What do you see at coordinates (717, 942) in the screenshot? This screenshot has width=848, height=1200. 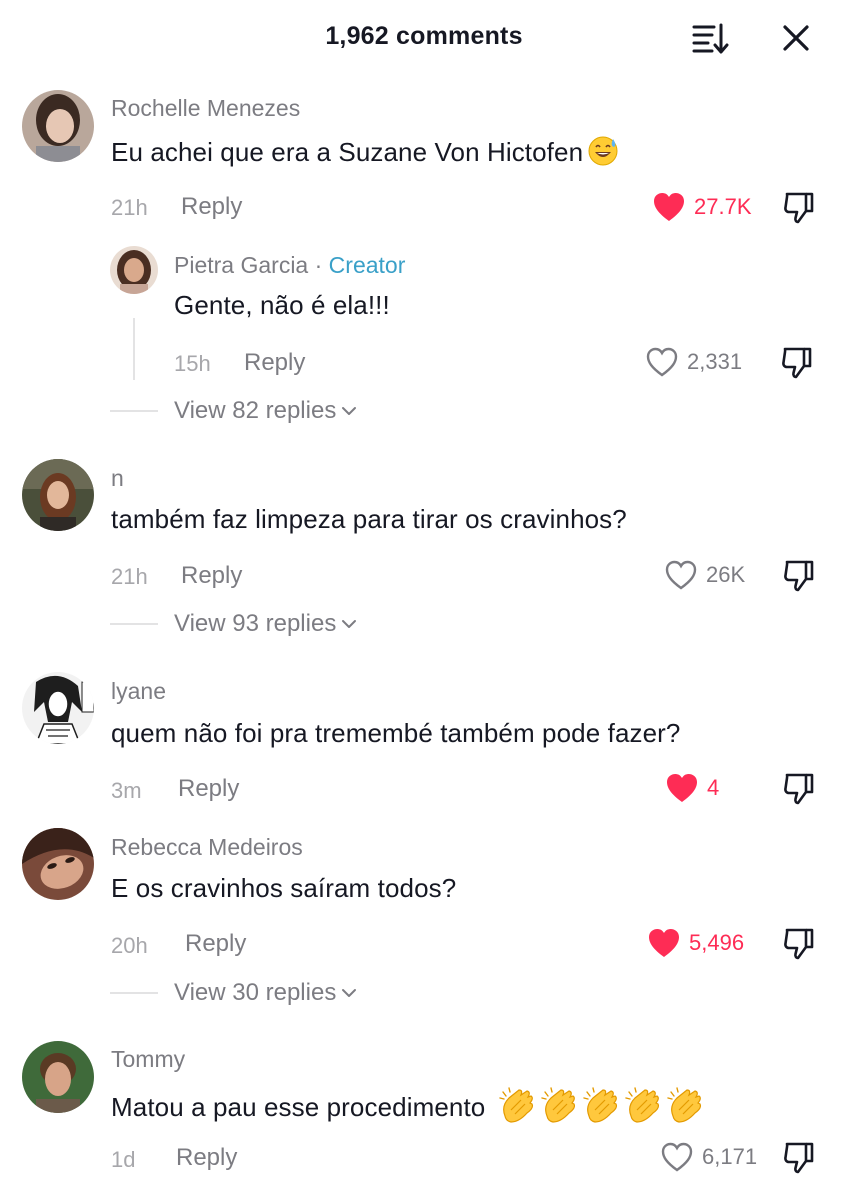 I see `like-count: 5,496` at bounding box center [717, 942].